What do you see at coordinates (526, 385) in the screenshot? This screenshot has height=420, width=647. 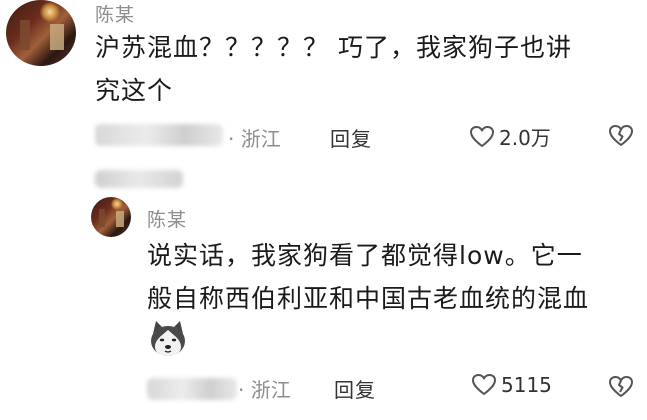 I see `like-count: 5115` at bounding box center [526, 385].